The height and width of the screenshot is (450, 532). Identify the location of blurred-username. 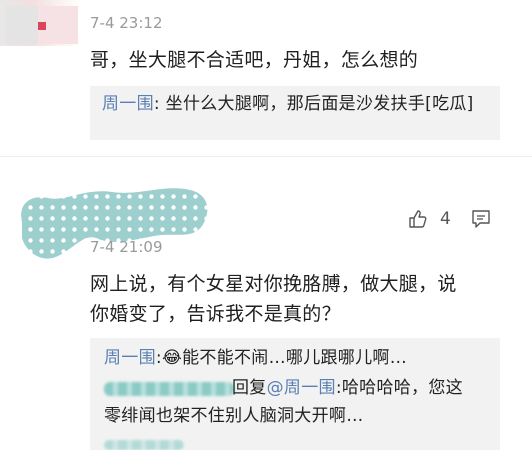
(169, 389).